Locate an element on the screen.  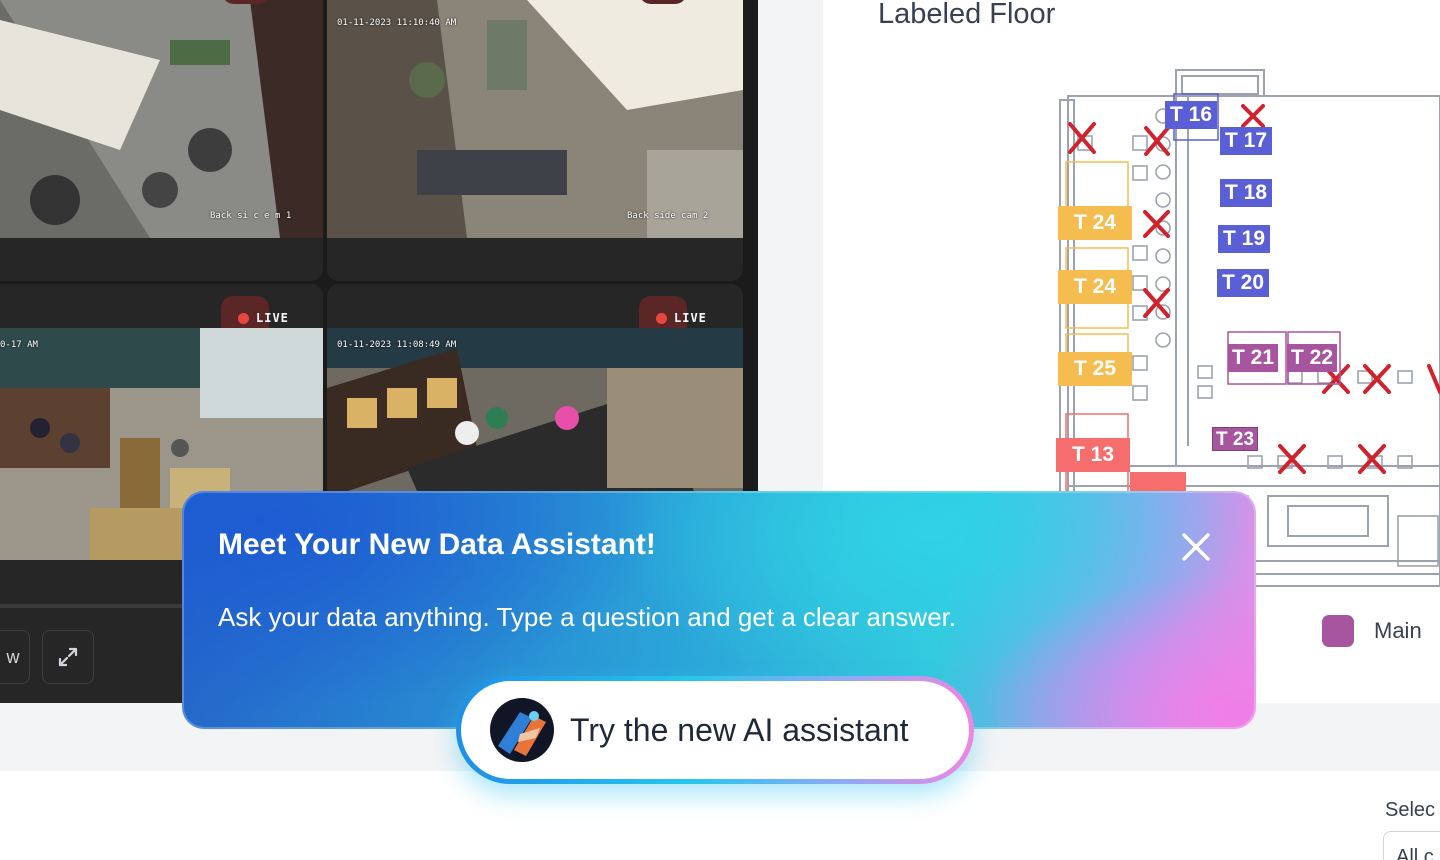
filter-label: Selec is located at coordinates (1410, 810).